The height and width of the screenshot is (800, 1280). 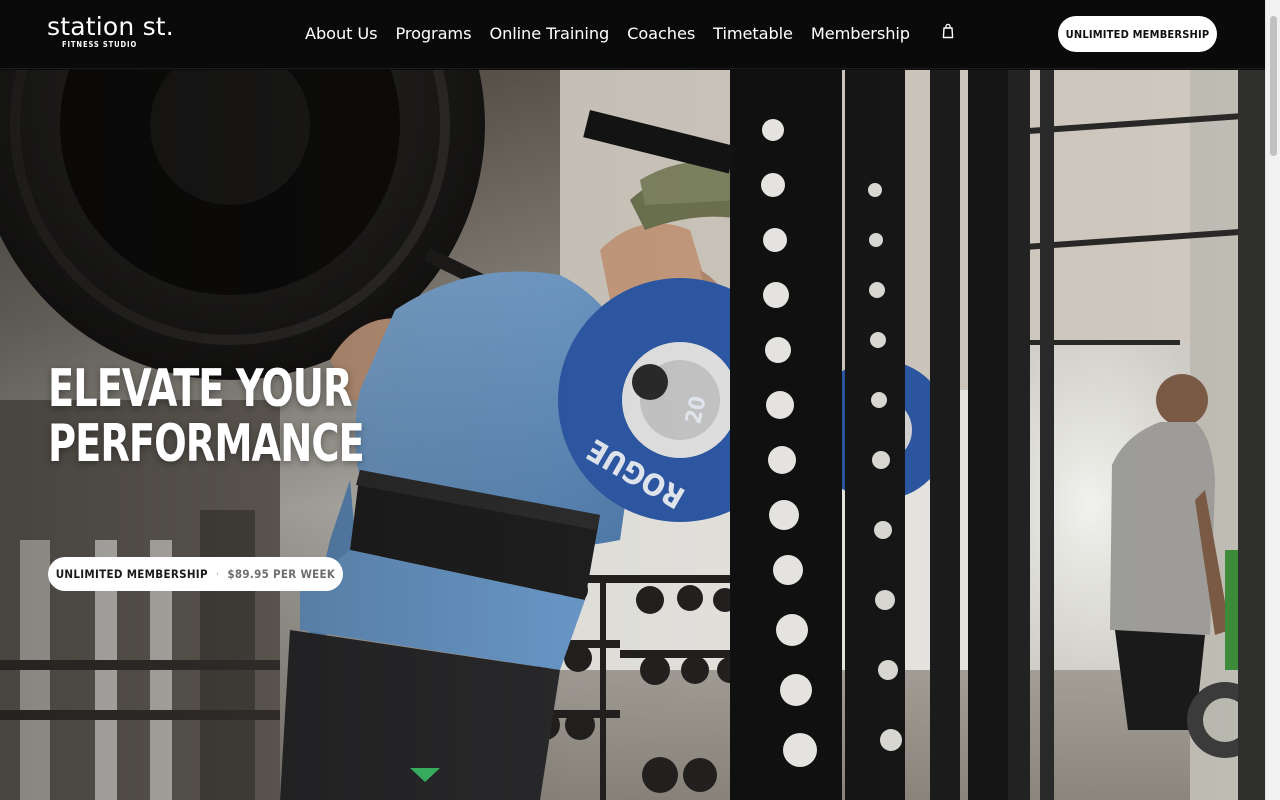 I want to click on hero-title-line-1: ELEVATE YOUR, so click(x=200, y=389).